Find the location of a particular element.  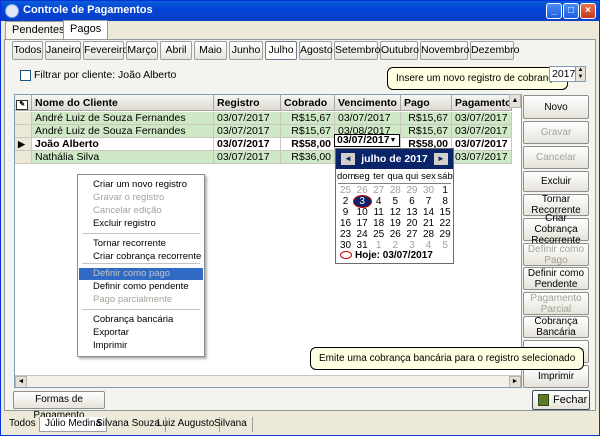

calendar-day: 10 is located at coordinates (362, 212).